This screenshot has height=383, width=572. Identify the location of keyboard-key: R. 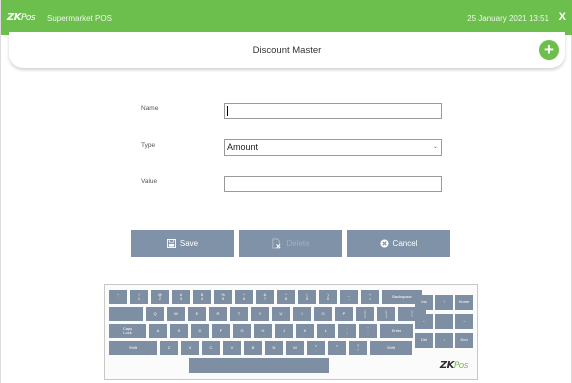
(218, 314).